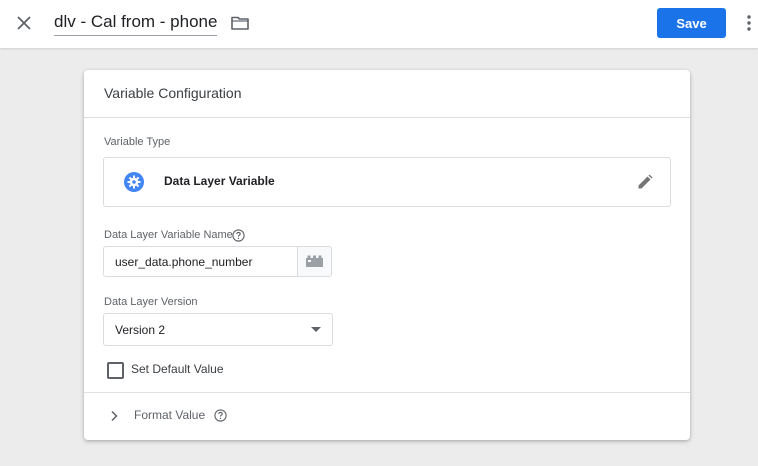 The width and height of the screenshot is (758, 466). I want to click on default-value-checkbox, so click(115, 370).